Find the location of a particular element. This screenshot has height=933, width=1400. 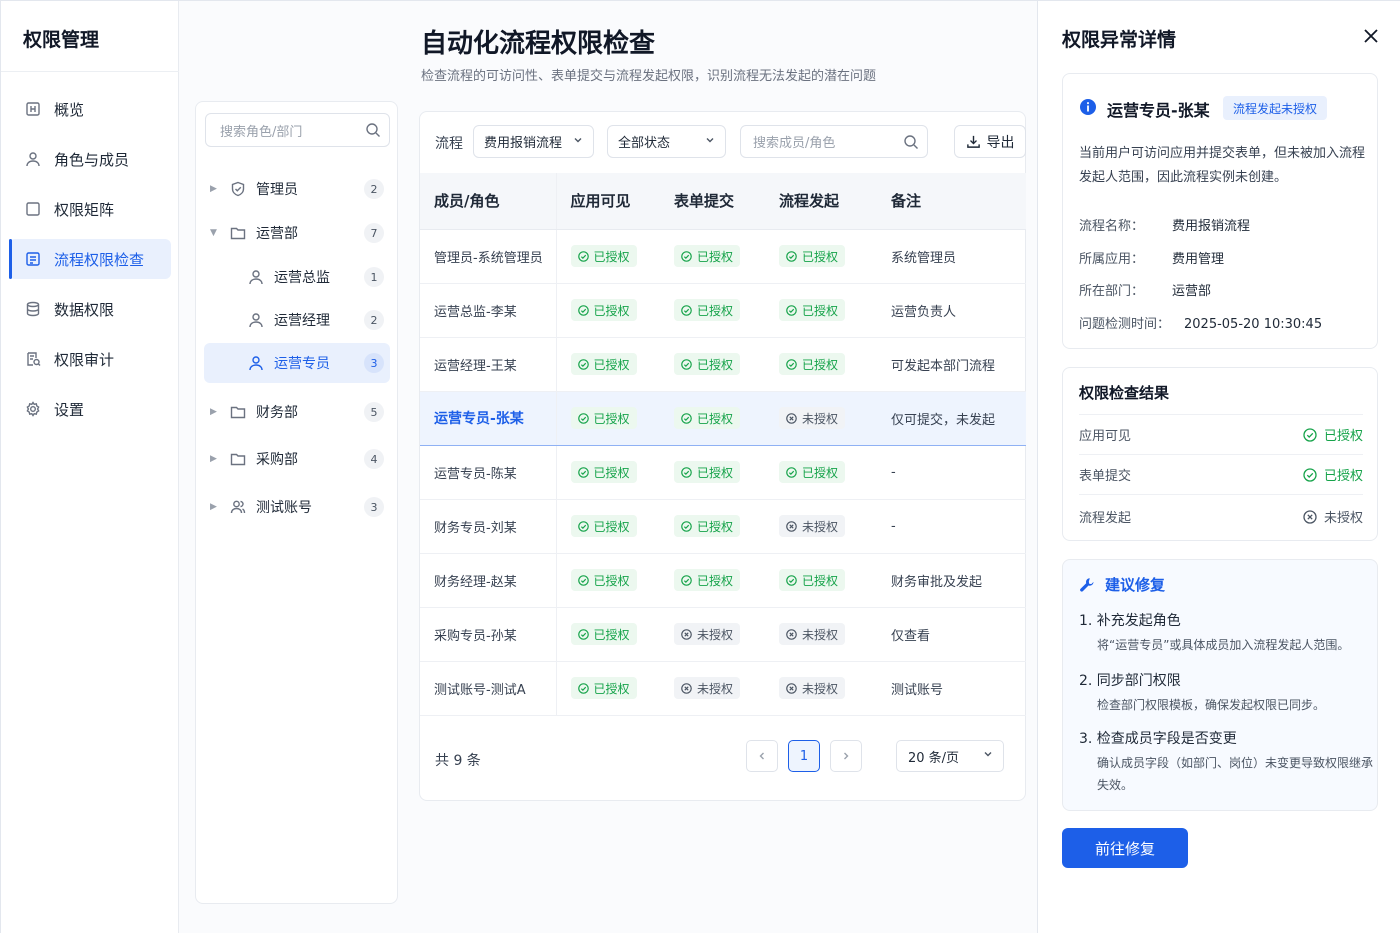

anomaly-tag: 流程发起未授权 is located at coordinates (1275, 108).